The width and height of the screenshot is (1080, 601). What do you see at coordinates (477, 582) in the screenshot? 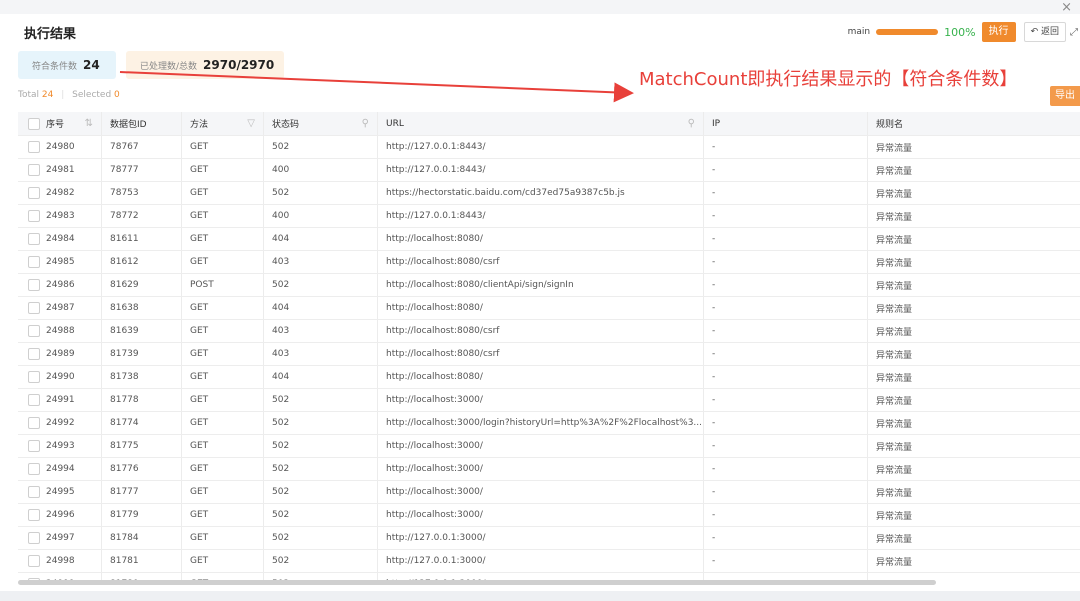
I see `horizontal-scrollbar` at bounding box center [477, 582].